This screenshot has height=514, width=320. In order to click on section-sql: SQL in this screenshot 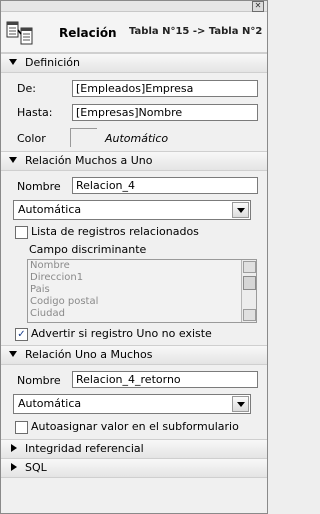, I will do `click(134, 468)`.